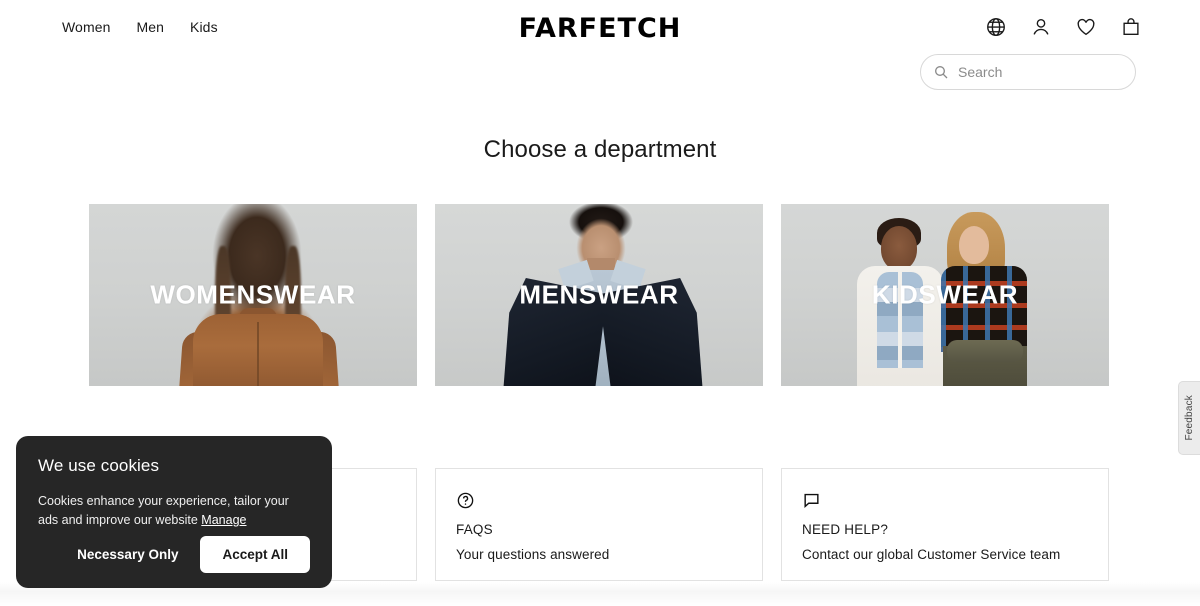  I want to click on question-circle-icon, so click(465, 500).